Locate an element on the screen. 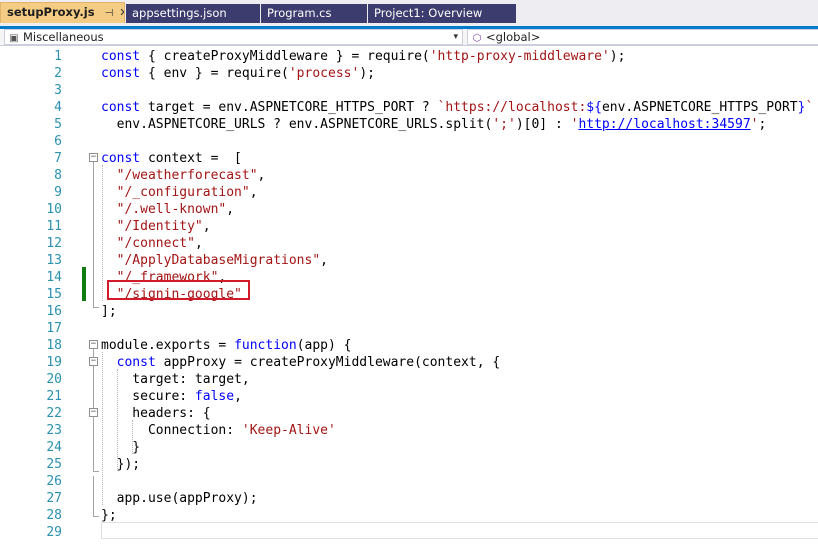  tab-program-cs: Program.cs is located at coordinates (314, 13).